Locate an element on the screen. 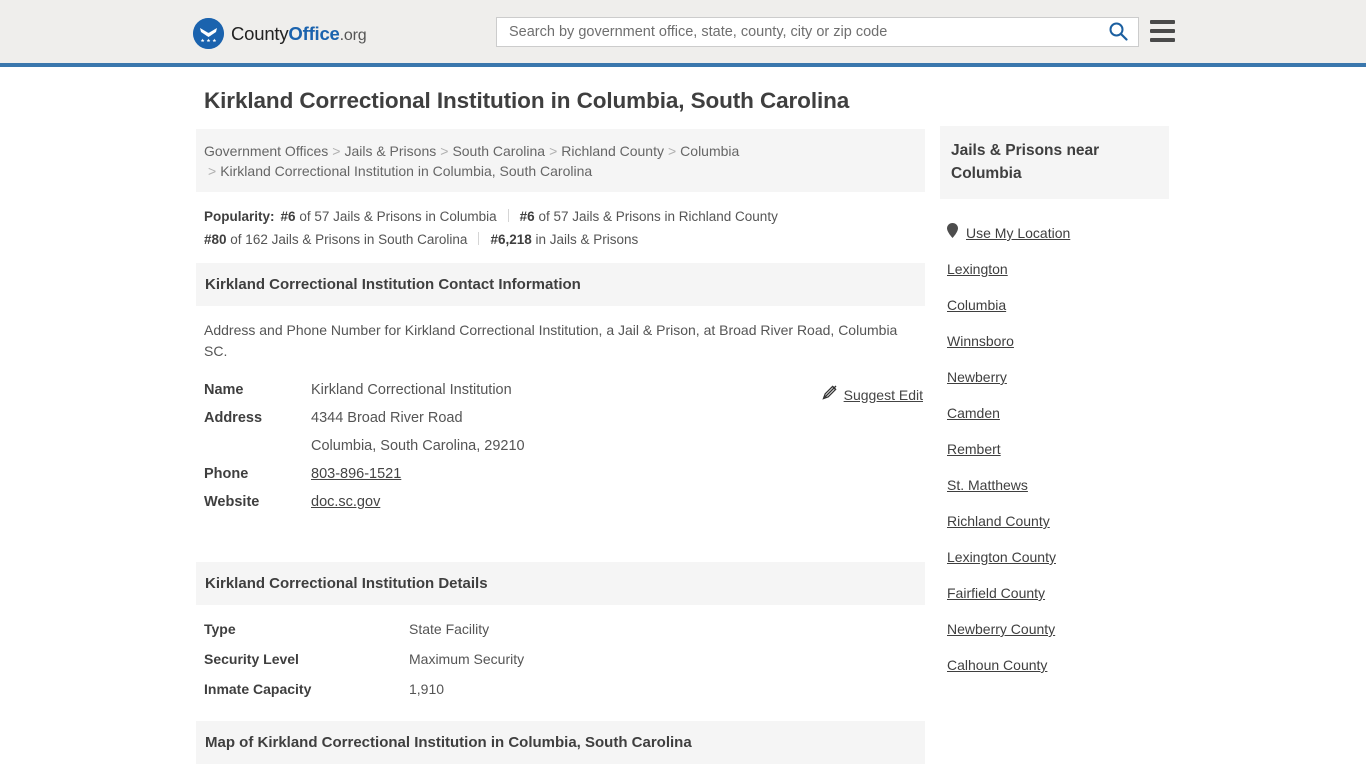 This screenshot has width=1366, height=768. sidebar-item-label: Newberry is located at coordinates (977, 377).